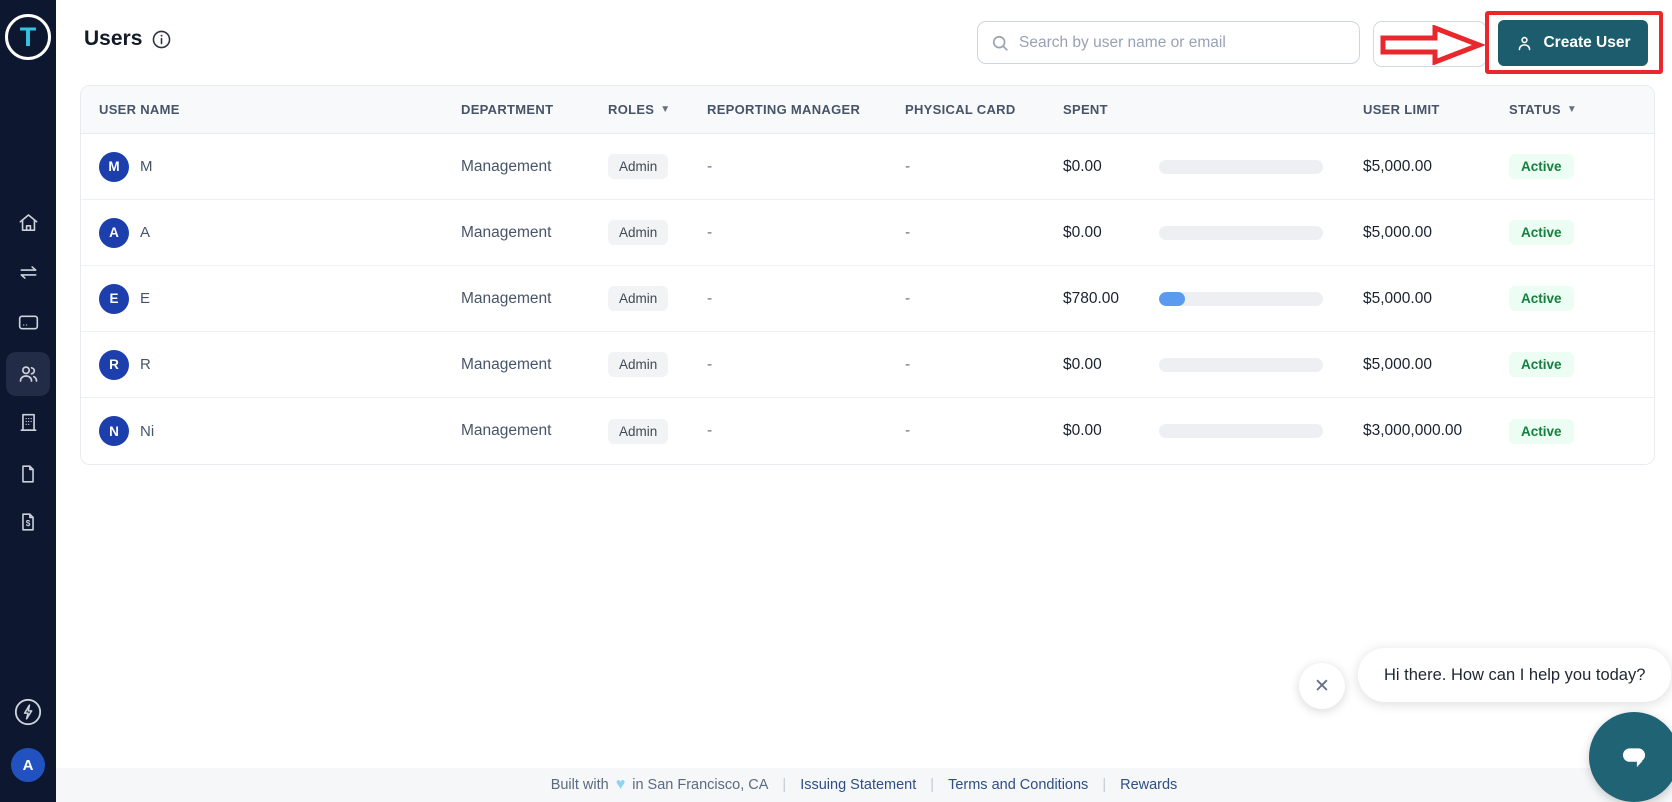 The width and height of the screenshot is (1672, 802). I want to click on info-icon, so click(161, 39).